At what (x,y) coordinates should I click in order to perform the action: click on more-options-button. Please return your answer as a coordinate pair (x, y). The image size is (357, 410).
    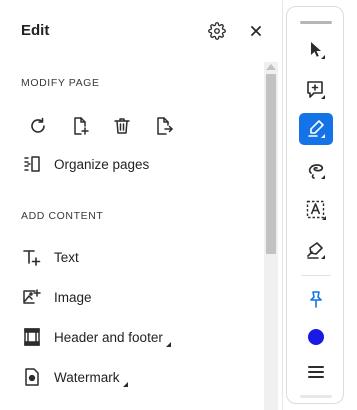
    Looking at the image, I should click on (316, 372).